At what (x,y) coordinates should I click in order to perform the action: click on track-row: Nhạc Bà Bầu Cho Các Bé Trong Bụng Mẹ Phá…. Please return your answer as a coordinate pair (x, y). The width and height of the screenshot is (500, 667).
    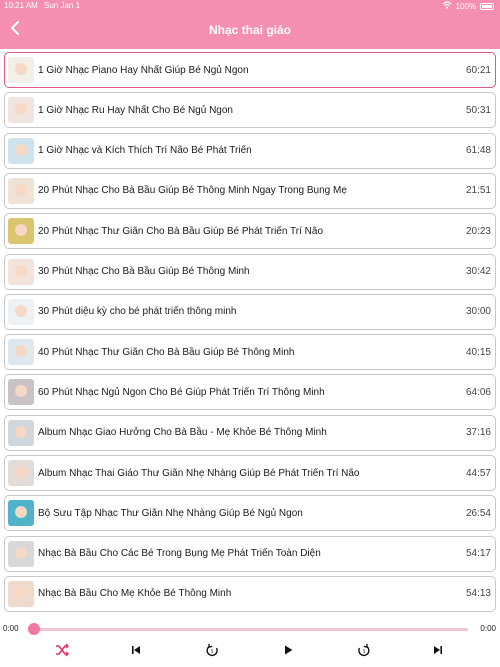
    Looking at the image, I should click on (250, 553).